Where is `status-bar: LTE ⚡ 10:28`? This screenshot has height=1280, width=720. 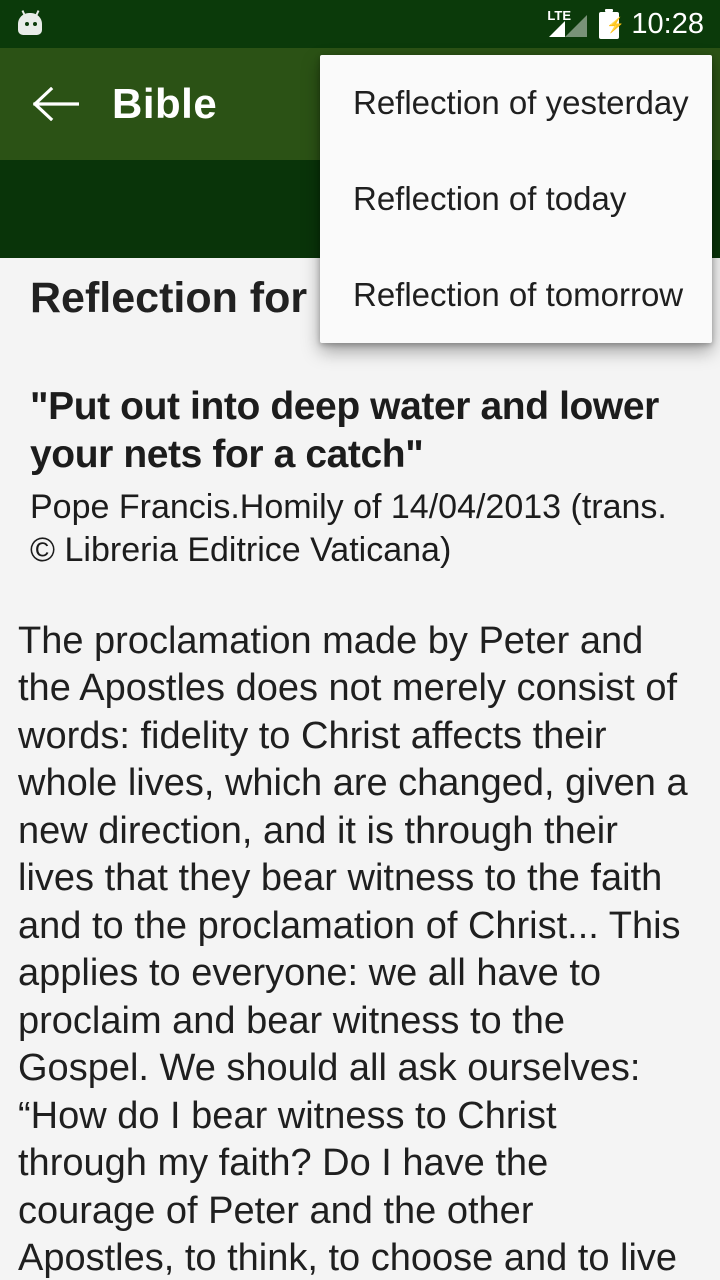 status-bar: LTE ⚡ 10:28 is located at coordinates (360, 24).